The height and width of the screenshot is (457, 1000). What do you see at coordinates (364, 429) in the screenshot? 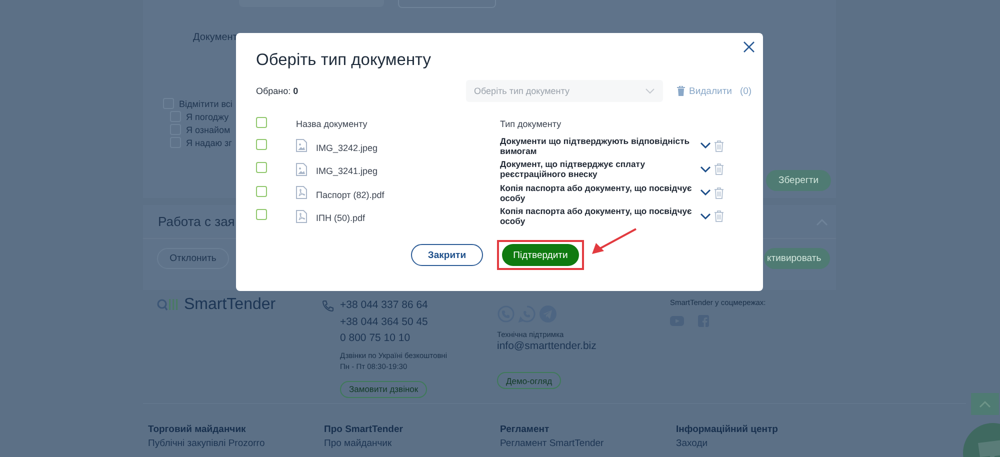
I see `footer-heading: Про SmartTender` at bounding box center [364, 429].